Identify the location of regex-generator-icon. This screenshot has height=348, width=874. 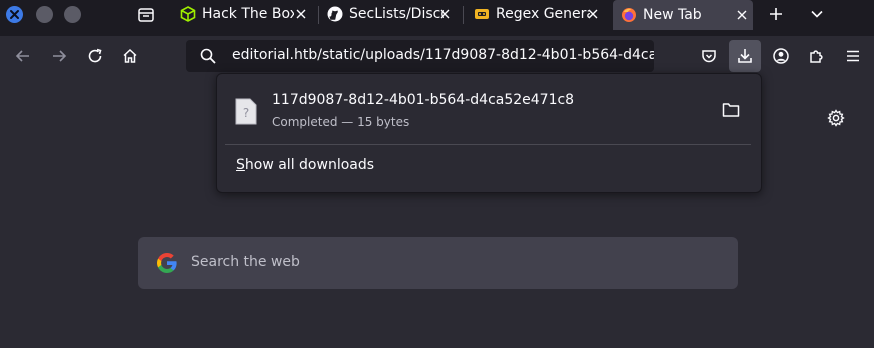
(482, 14).